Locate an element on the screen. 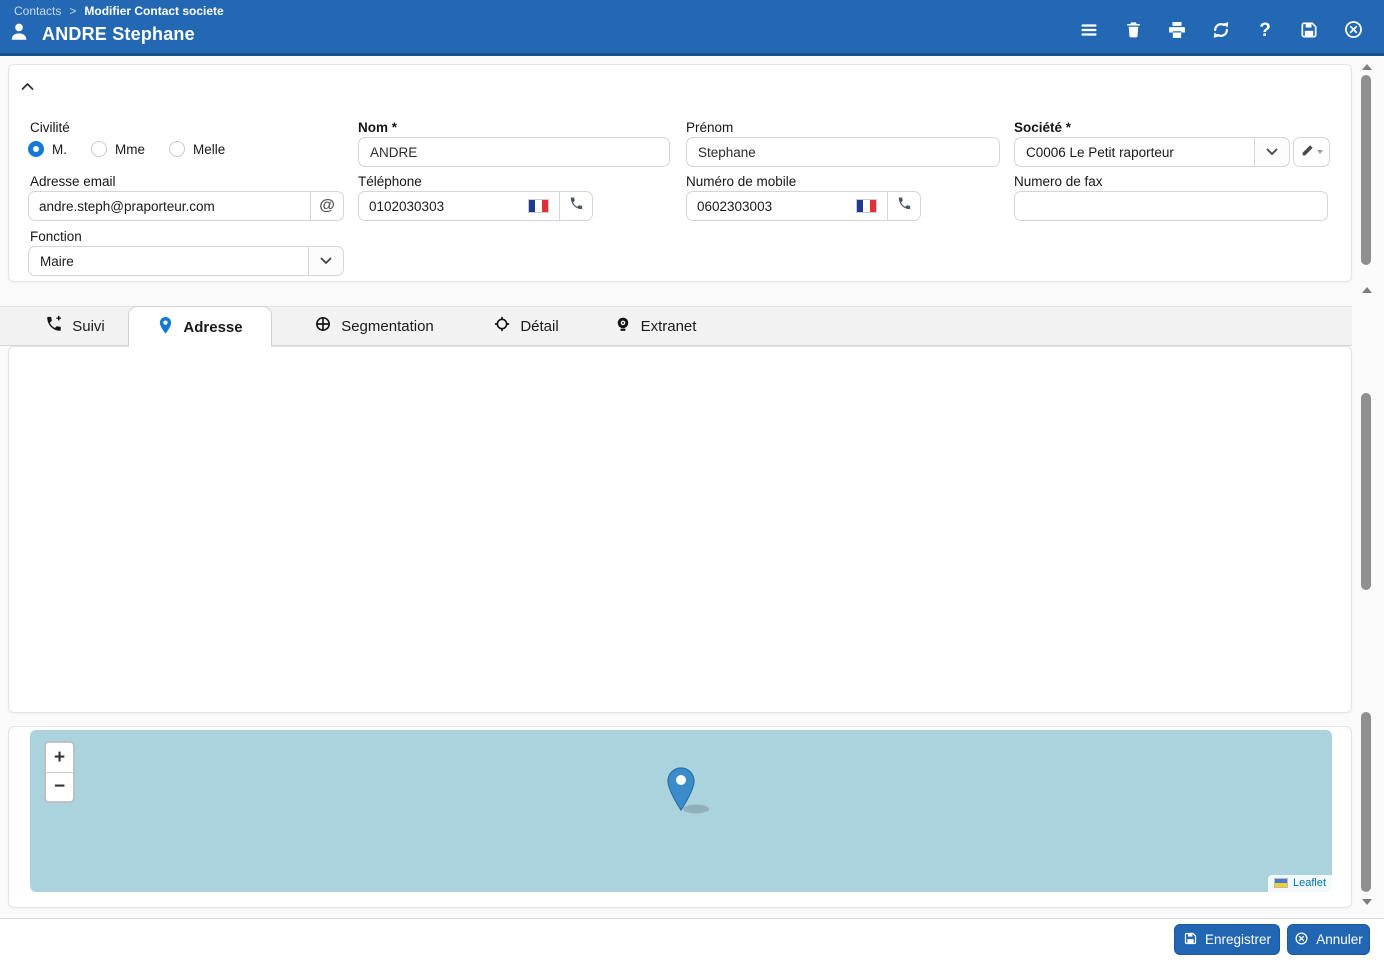 The height and width of the screenshot is (965, 1384). radio-label: Mme is located at coordinates (130, 149).